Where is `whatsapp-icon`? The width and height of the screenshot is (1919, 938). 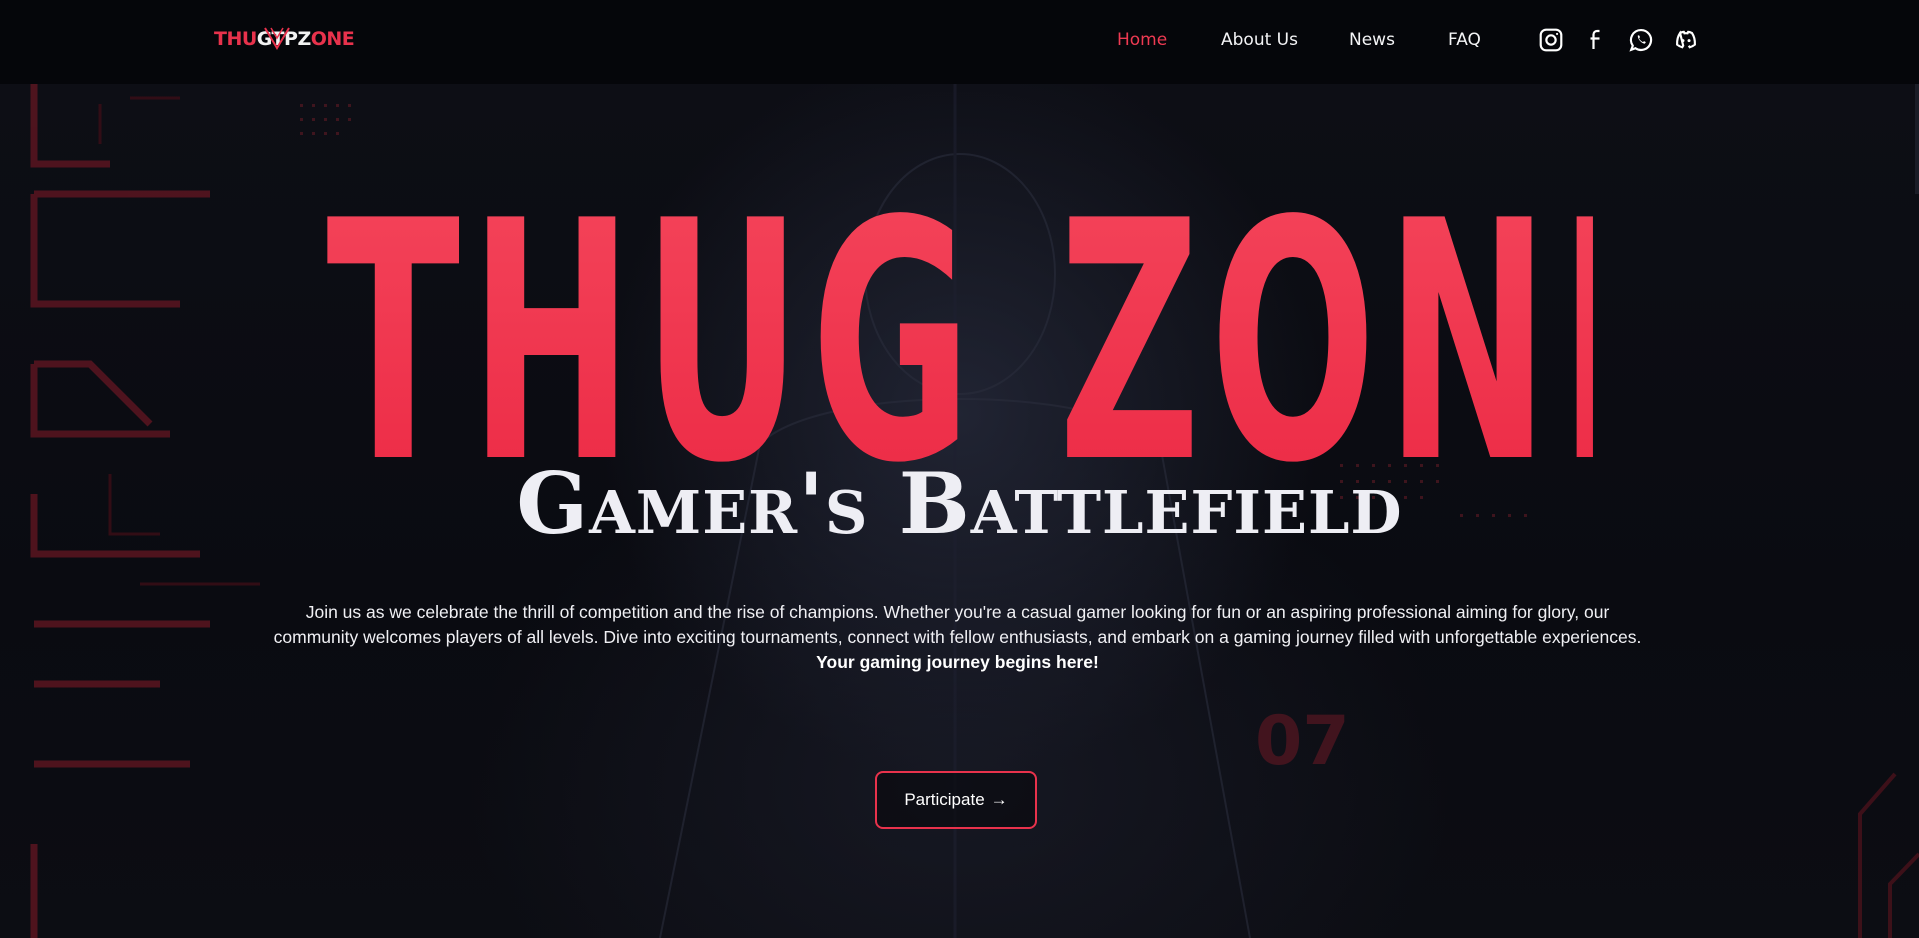 whatsapp-icon is located at coordinates (1641, 40).